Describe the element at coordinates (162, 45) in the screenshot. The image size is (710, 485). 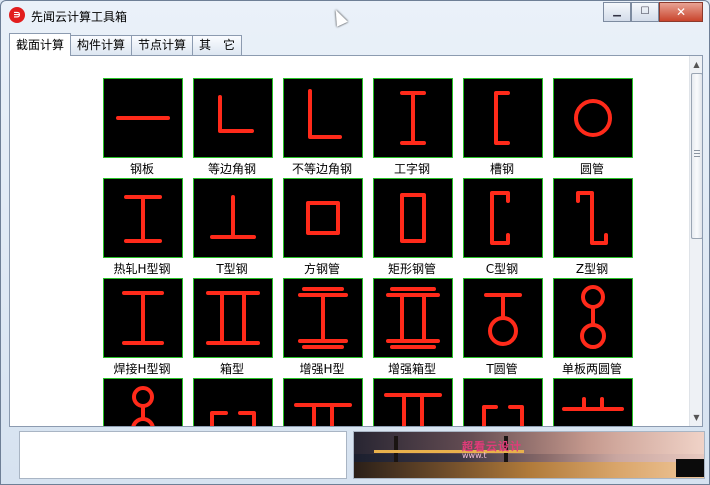
I see `tab-joint-calc: 节点计算` at that location.